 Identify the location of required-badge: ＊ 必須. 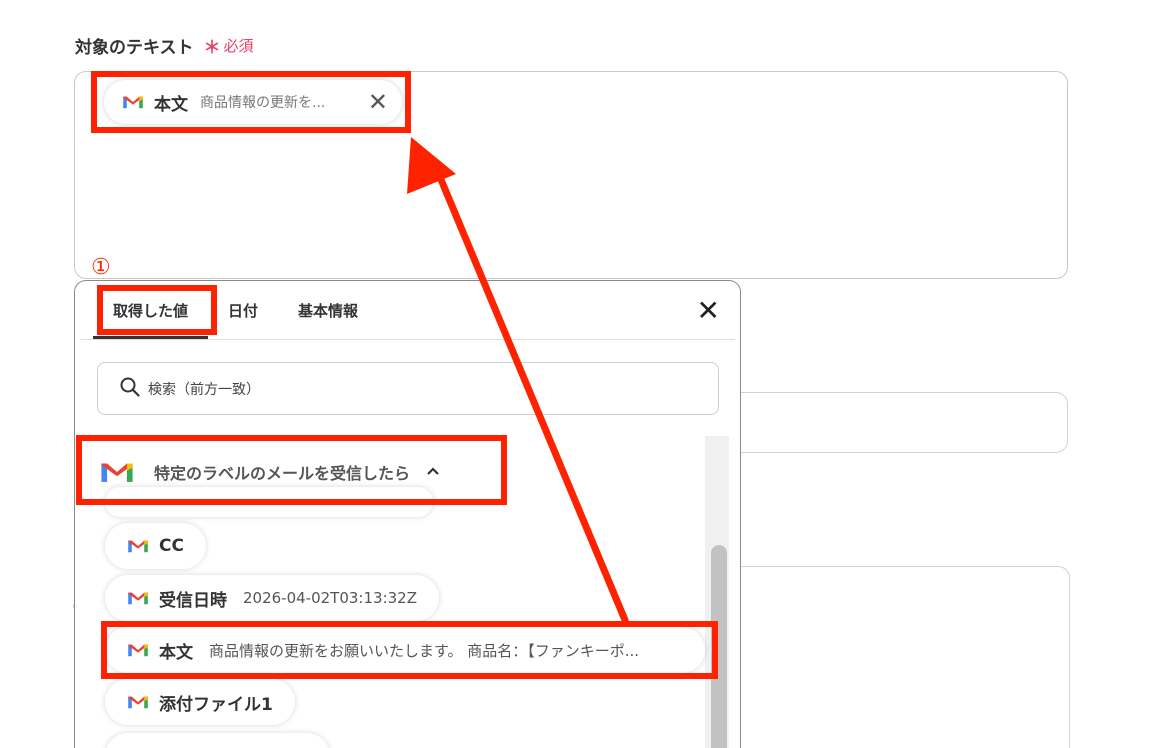
(229, 45).